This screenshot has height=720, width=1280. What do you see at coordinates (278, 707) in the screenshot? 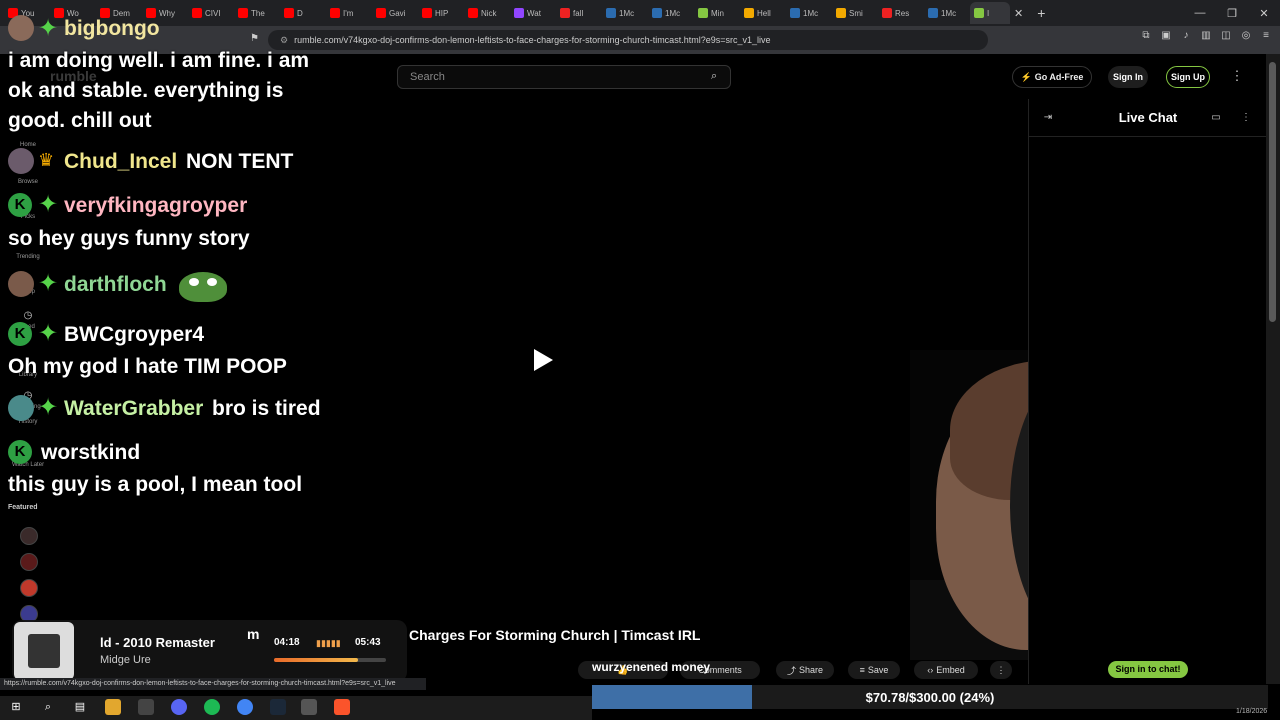
I see `steam-icon` at bounding box center [278, 707].